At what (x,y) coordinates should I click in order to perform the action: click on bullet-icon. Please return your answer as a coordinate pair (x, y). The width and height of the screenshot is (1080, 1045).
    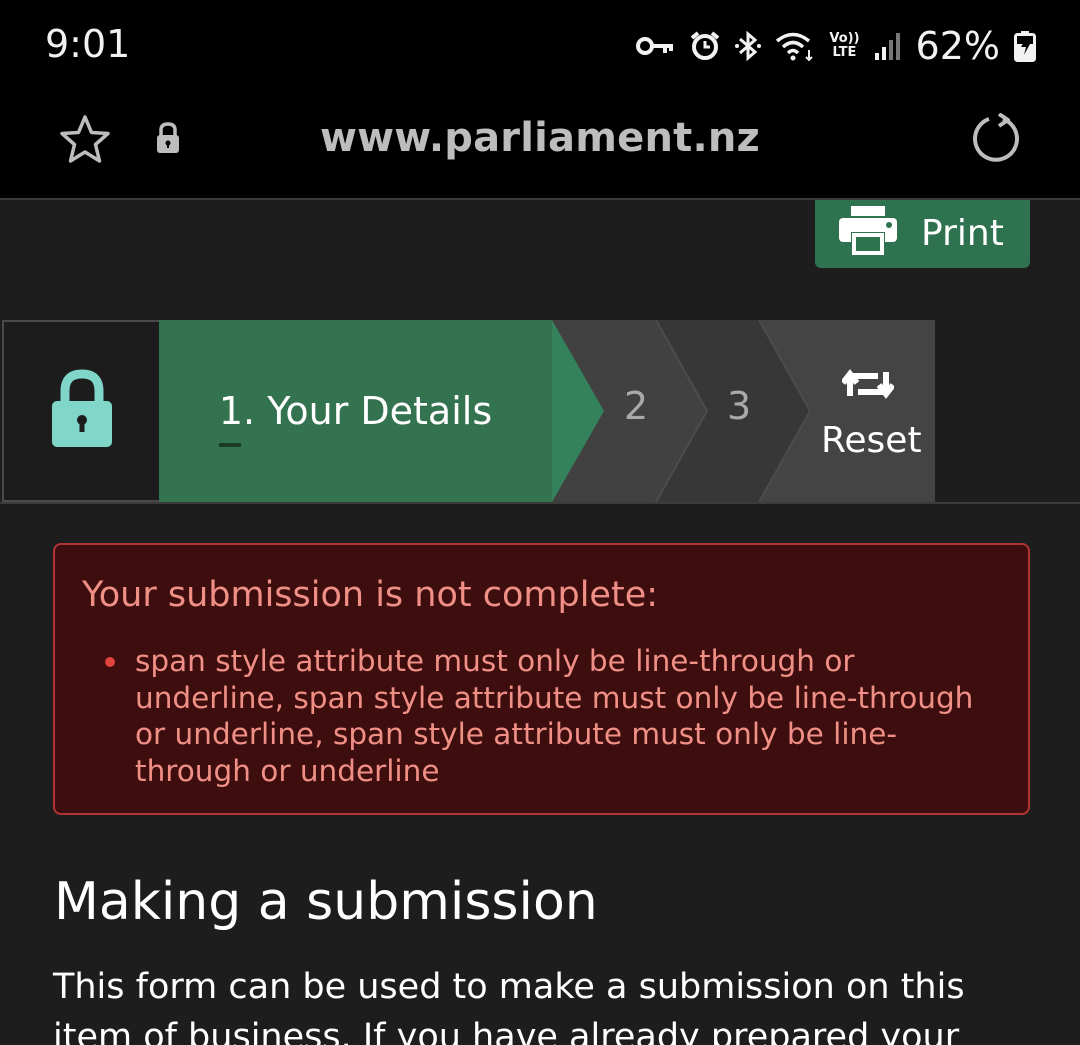
    Looking at the image, I should click on (110, 662).